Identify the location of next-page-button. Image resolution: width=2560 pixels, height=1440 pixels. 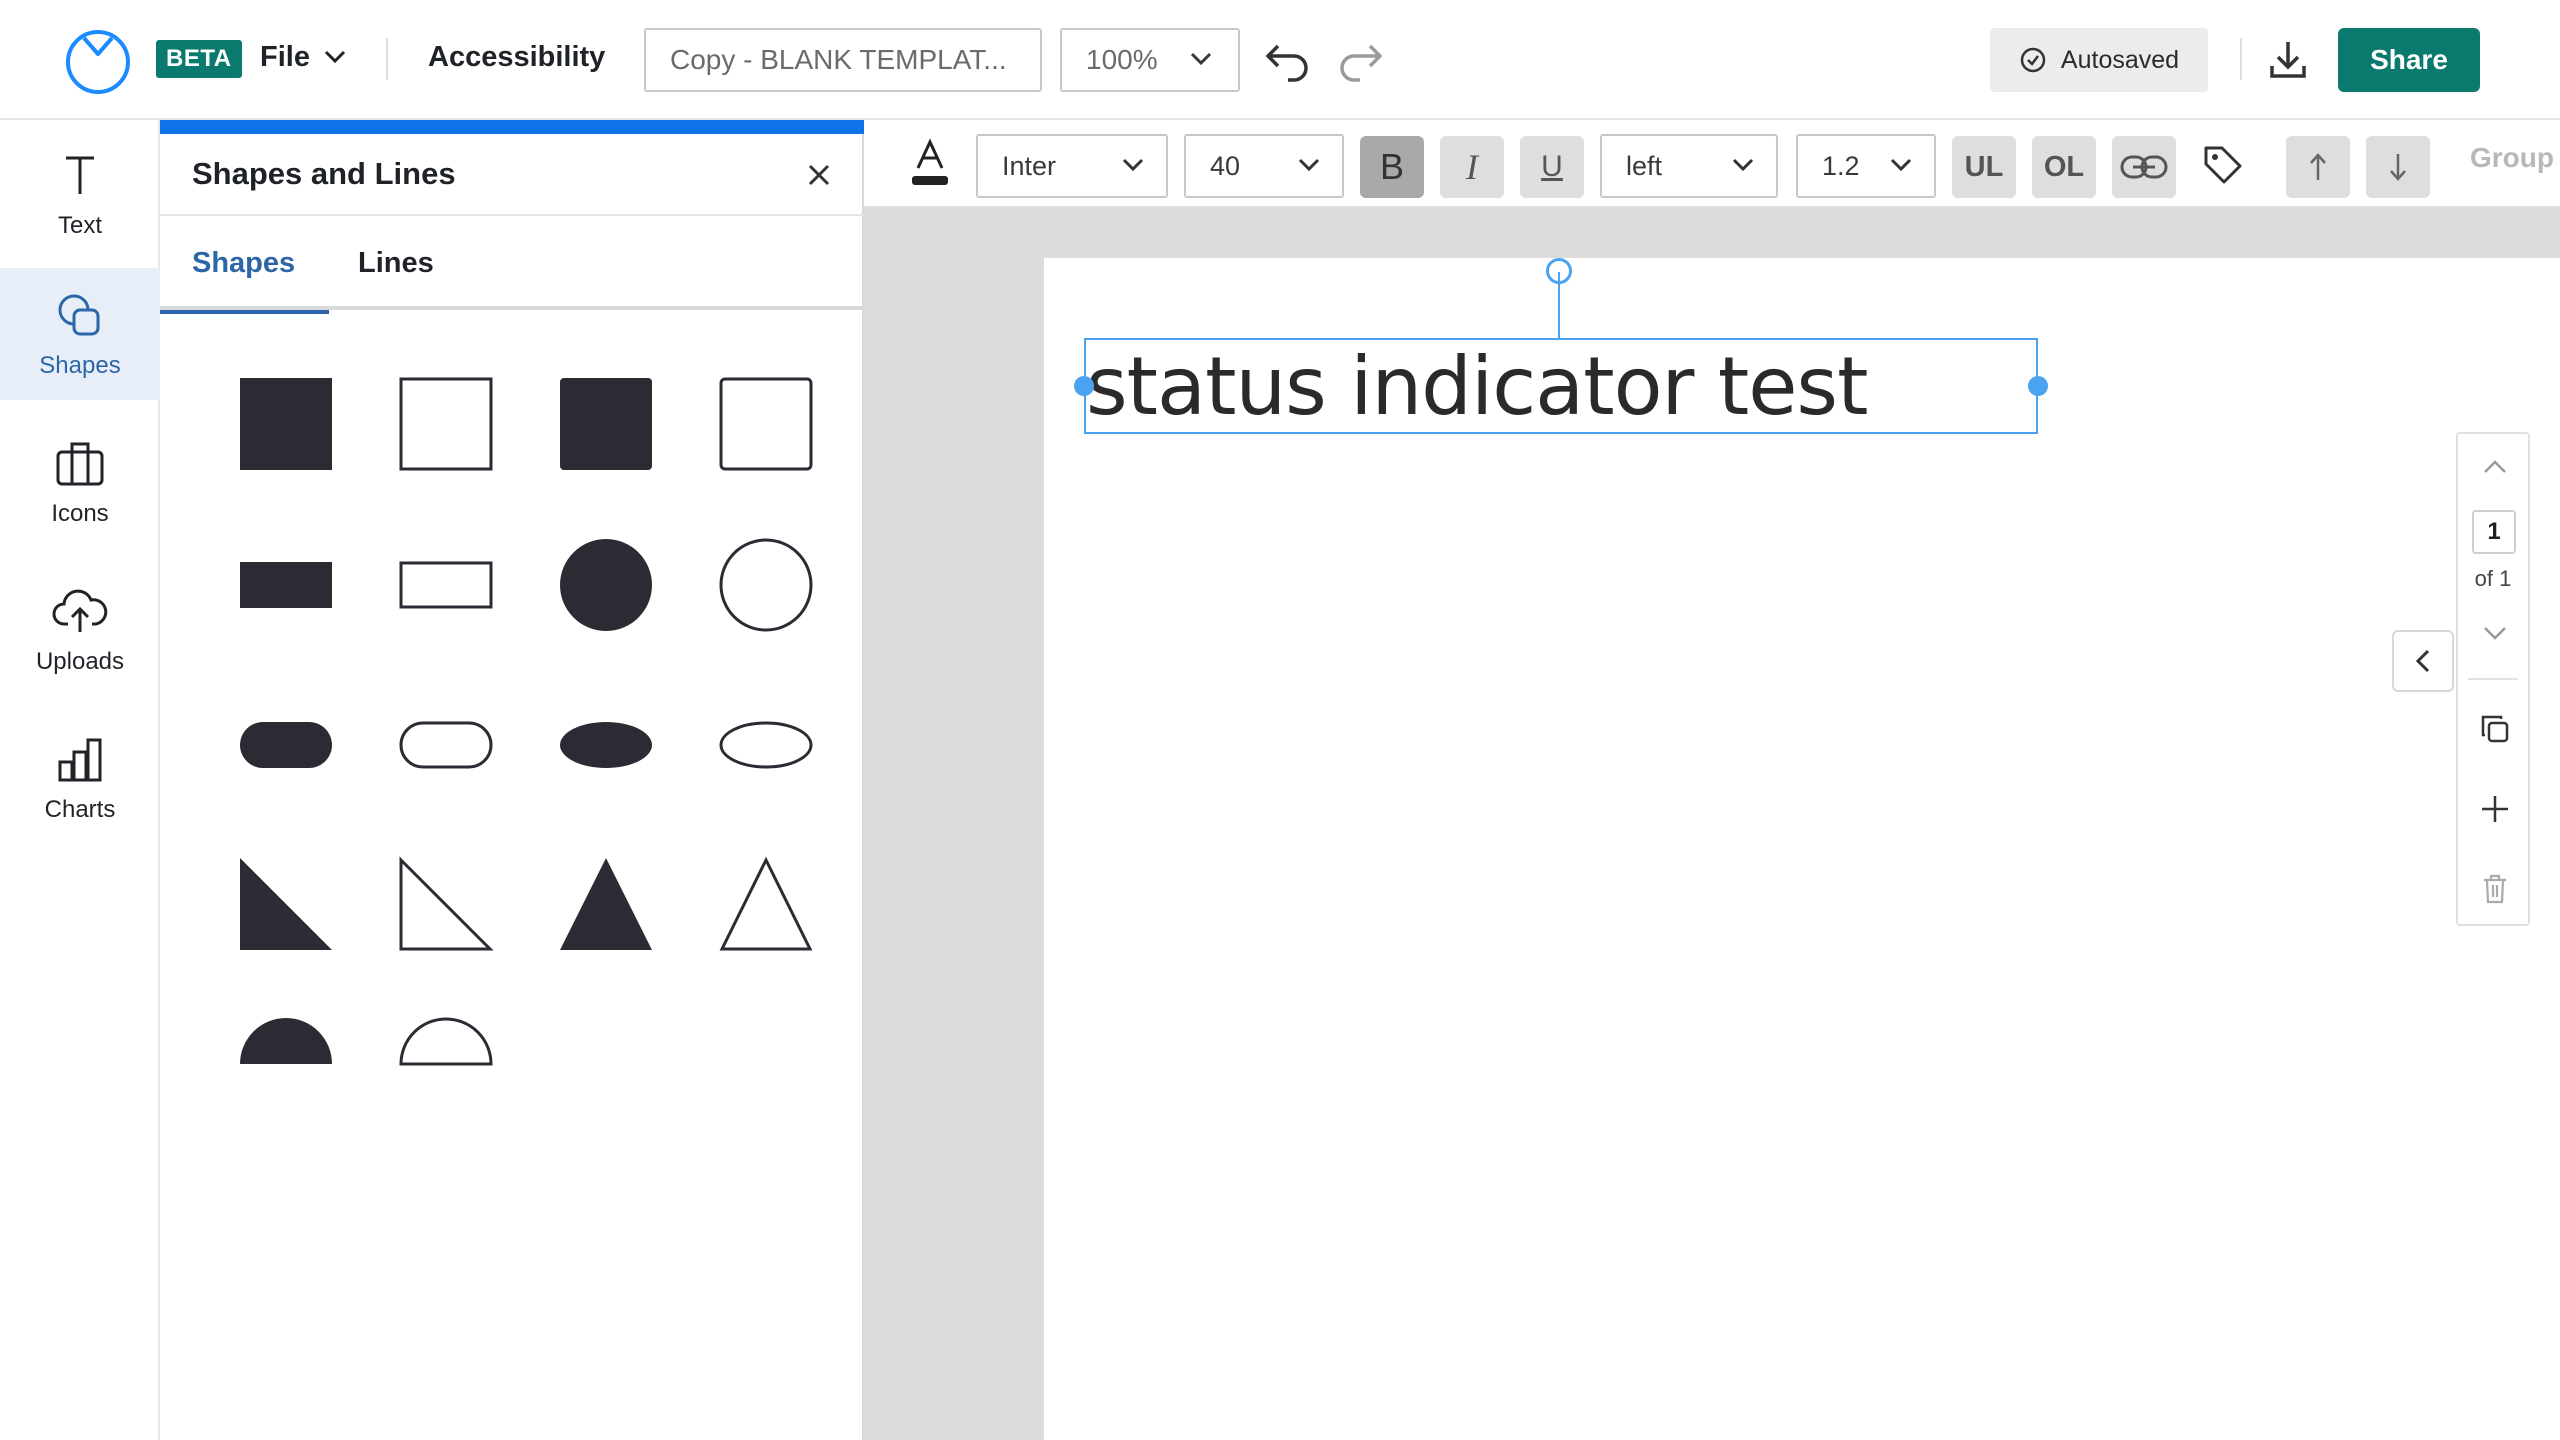
(2495, 633).